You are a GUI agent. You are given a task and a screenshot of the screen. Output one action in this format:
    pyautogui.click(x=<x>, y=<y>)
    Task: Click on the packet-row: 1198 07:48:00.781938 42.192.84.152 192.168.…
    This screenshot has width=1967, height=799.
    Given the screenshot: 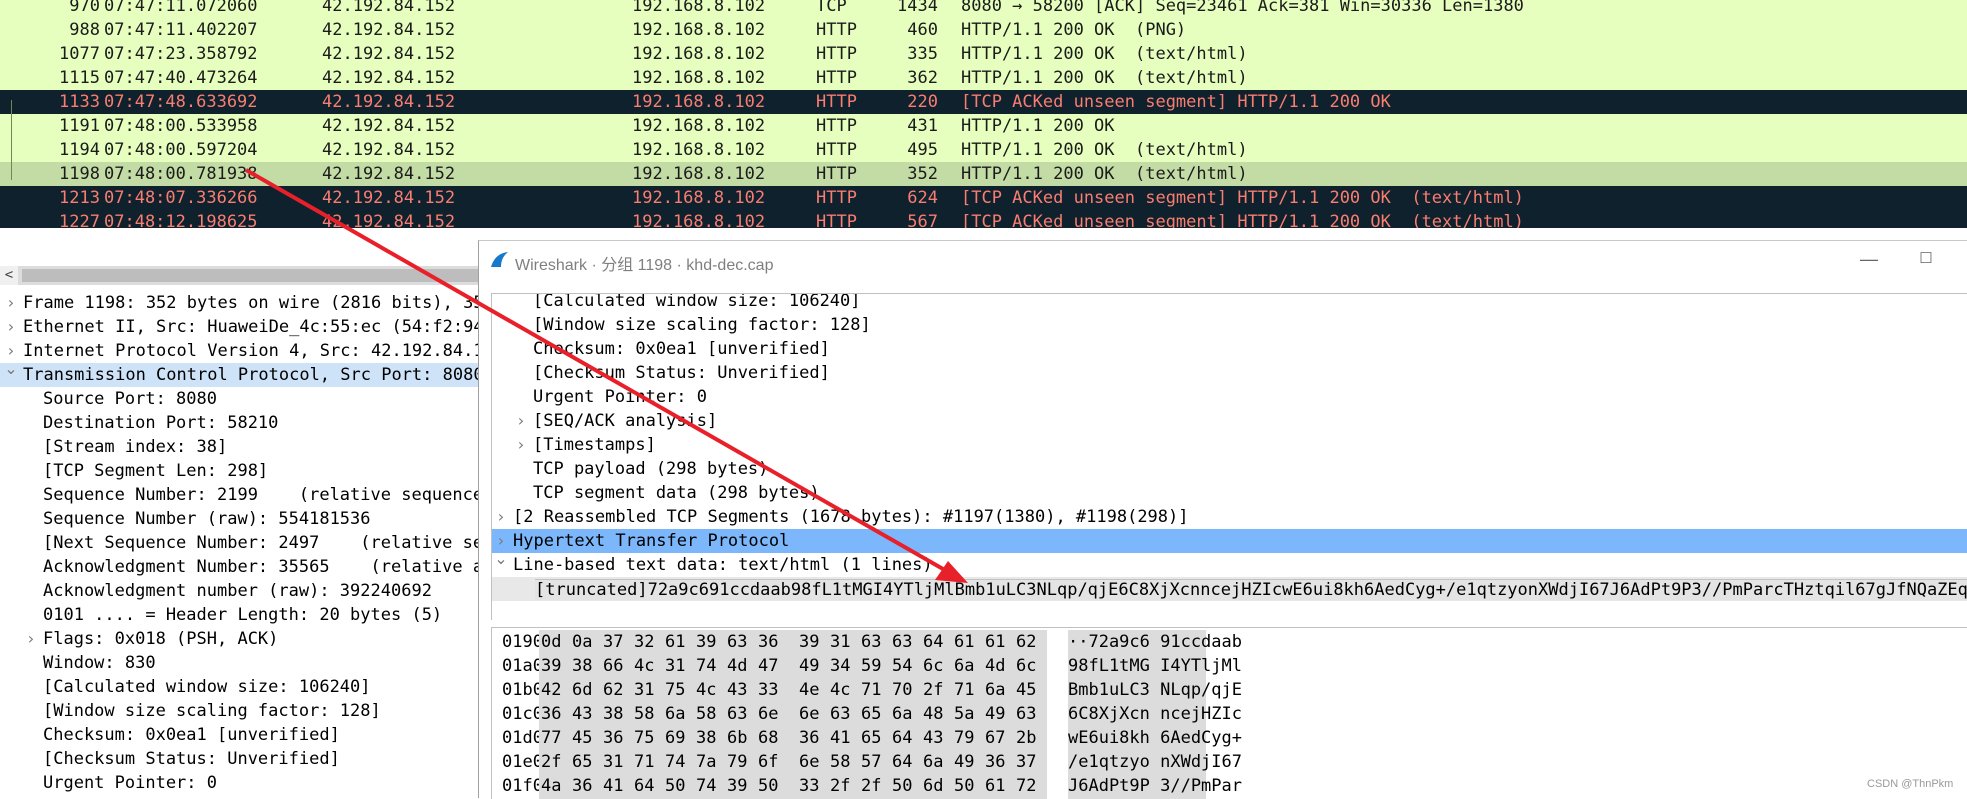 What is the action you would take?
    pyautogui.click(x=983, y=174)
    